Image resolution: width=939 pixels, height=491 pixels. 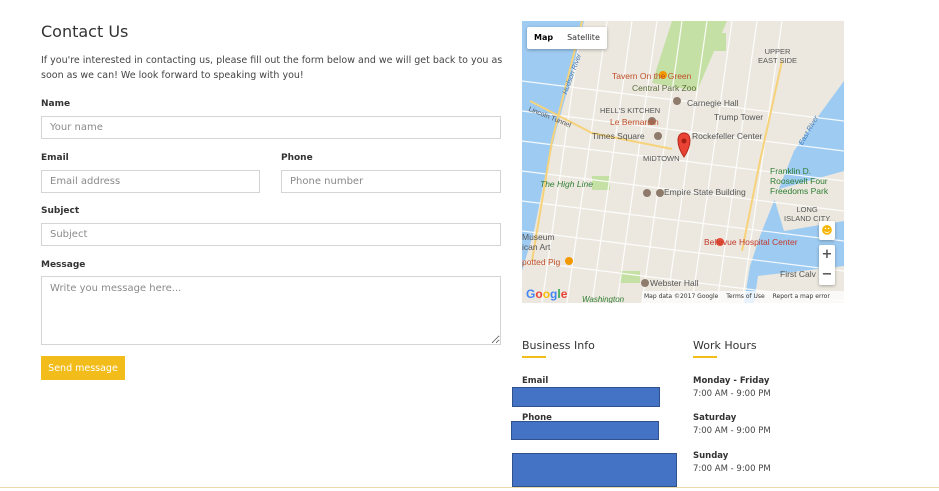 I want to click on business-info-underline, so click(x=534, y=357).